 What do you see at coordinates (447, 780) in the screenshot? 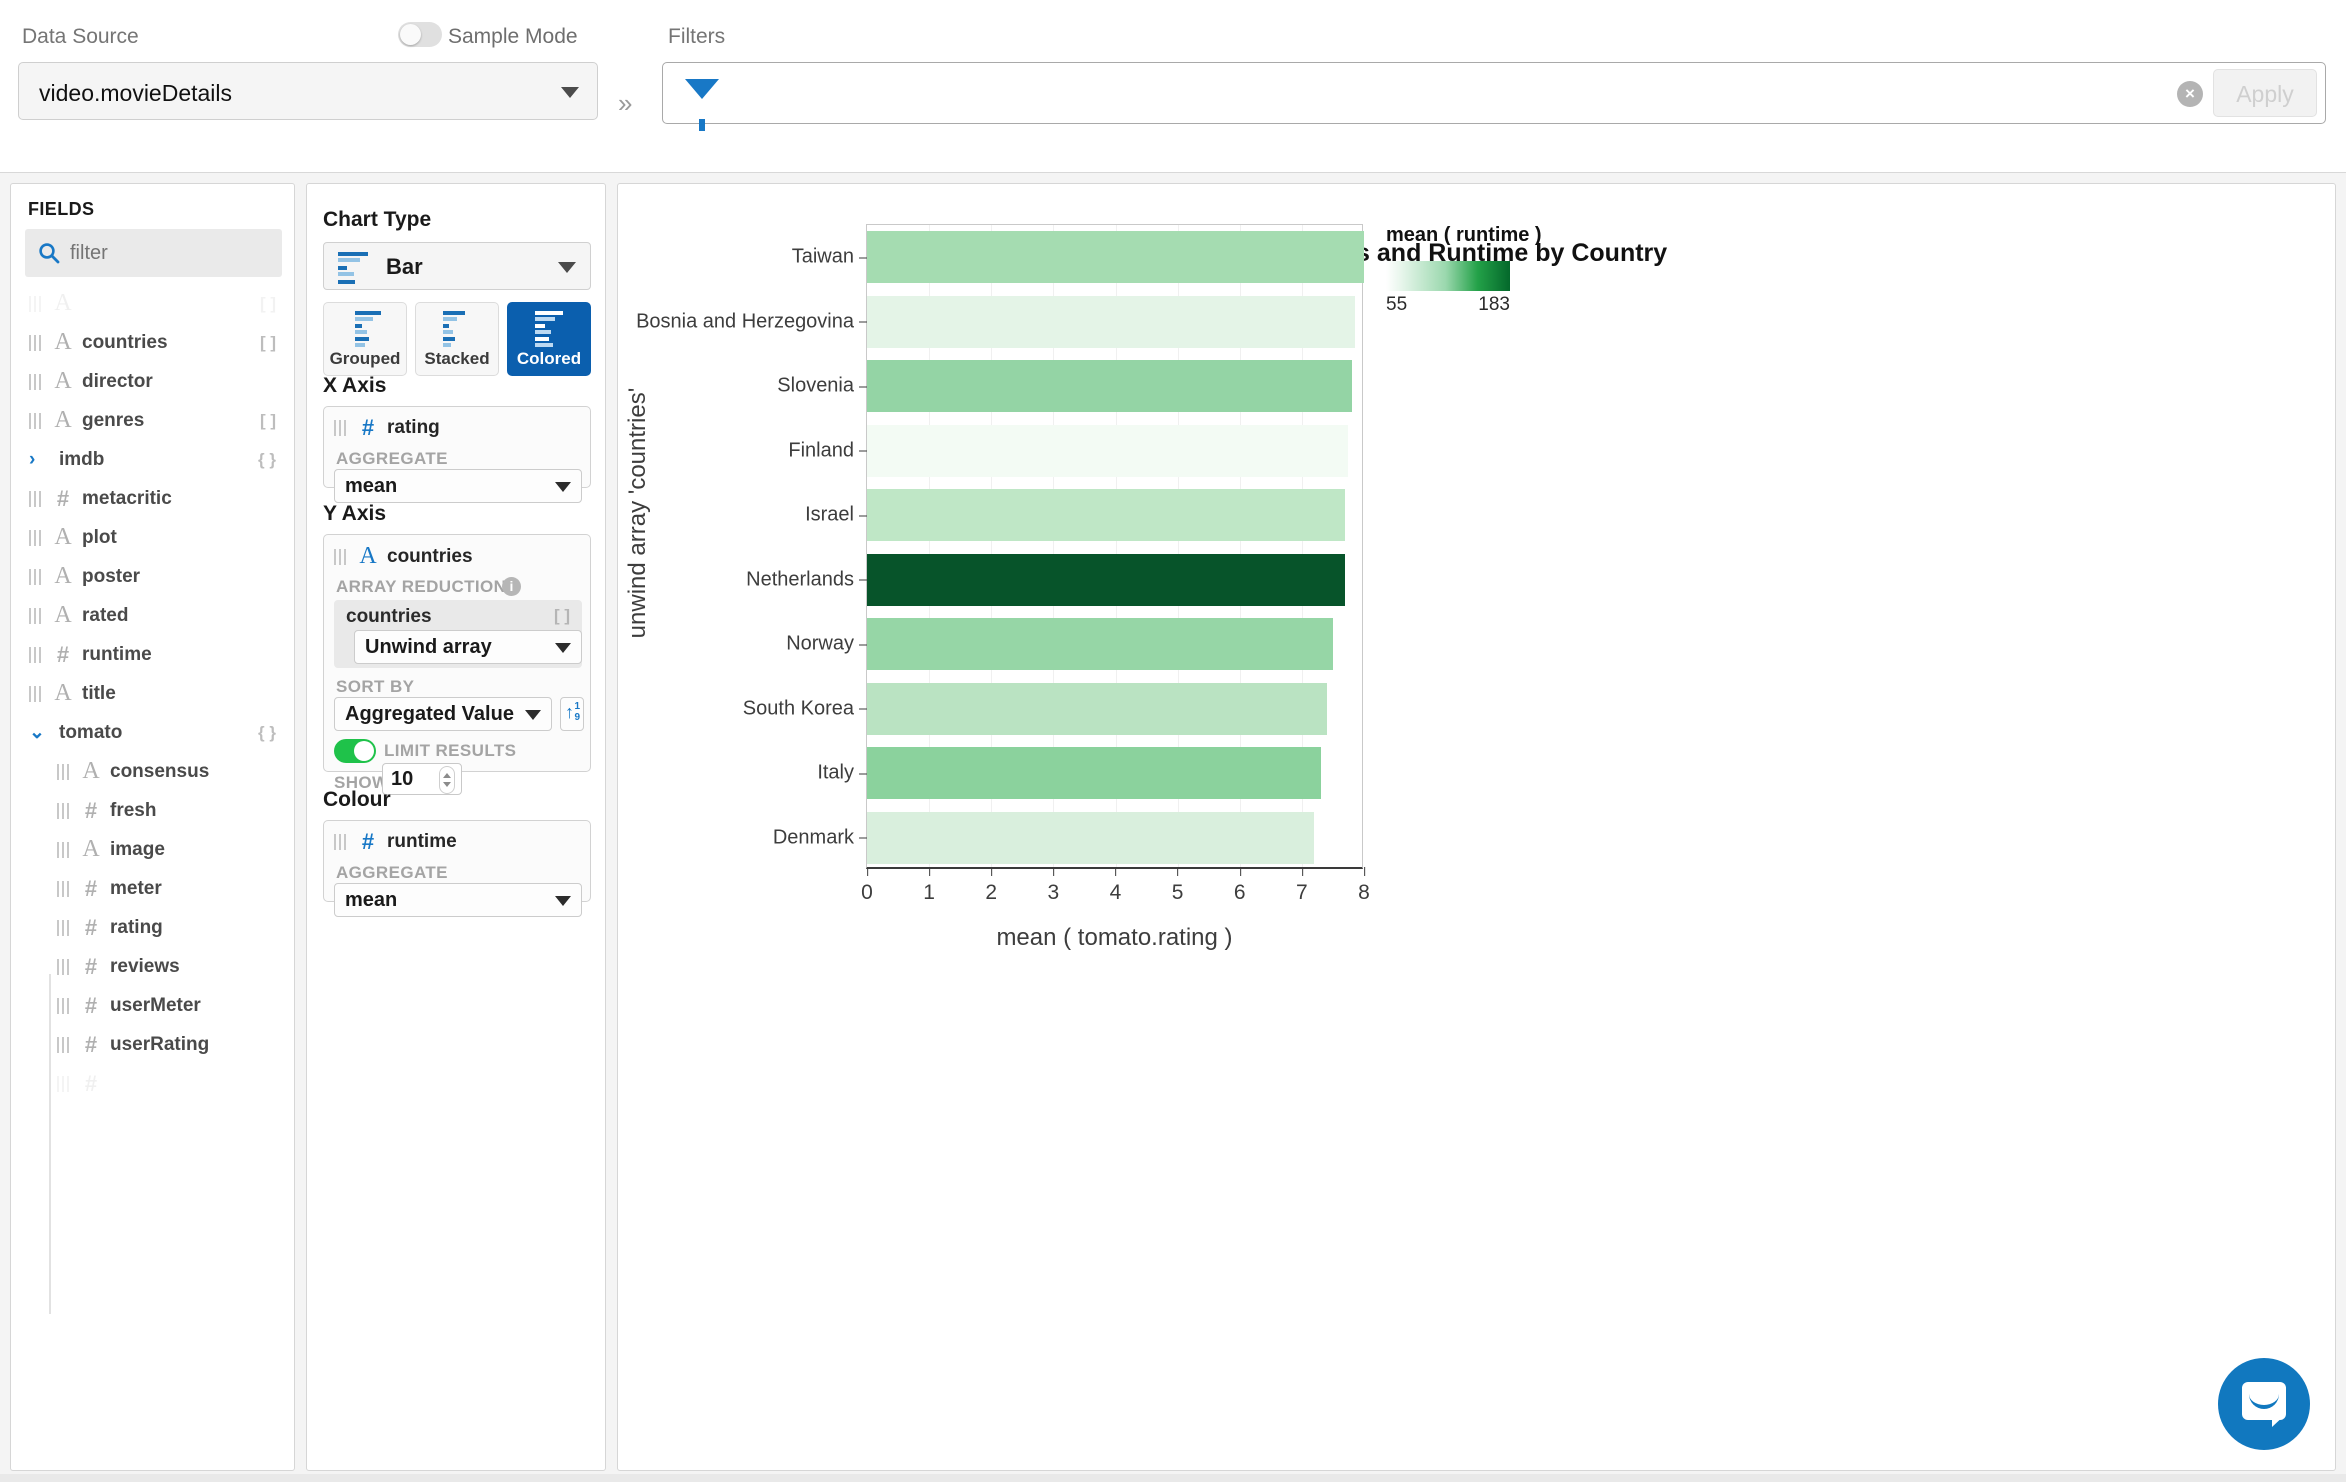
I see `stepper-arrows-icon` at bounding box center [447, 780].